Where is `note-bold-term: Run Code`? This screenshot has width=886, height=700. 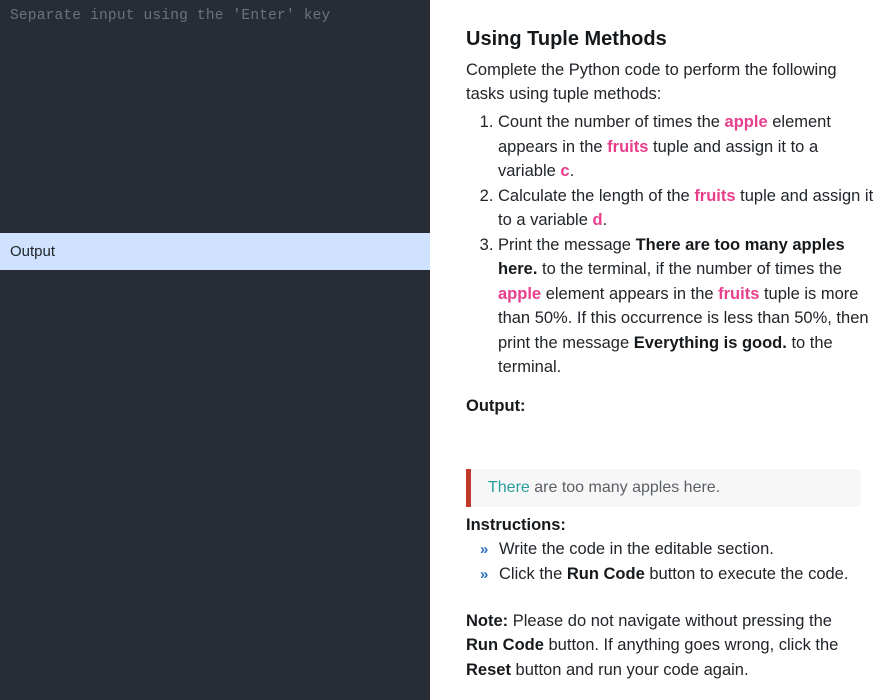 note-bold-term: Run Code is located at coordinates (505, 645).